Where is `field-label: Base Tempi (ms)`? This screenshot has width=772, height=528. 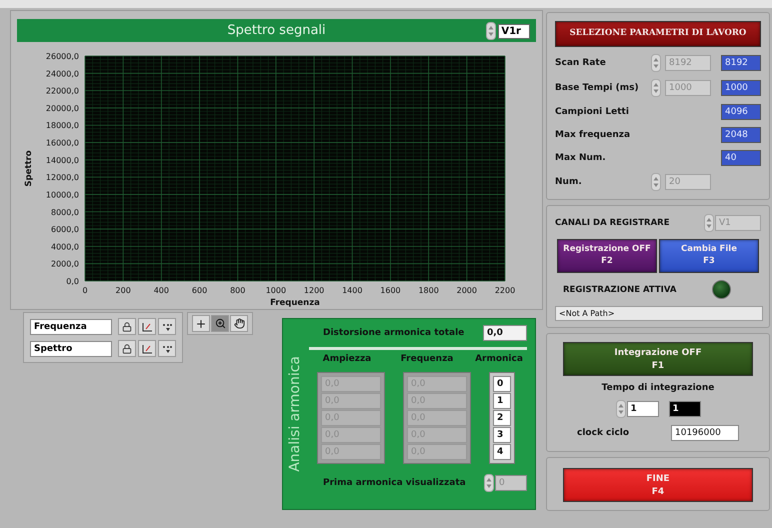 field-label: Base Tempi (ms) is located at coordinates (597, 88).